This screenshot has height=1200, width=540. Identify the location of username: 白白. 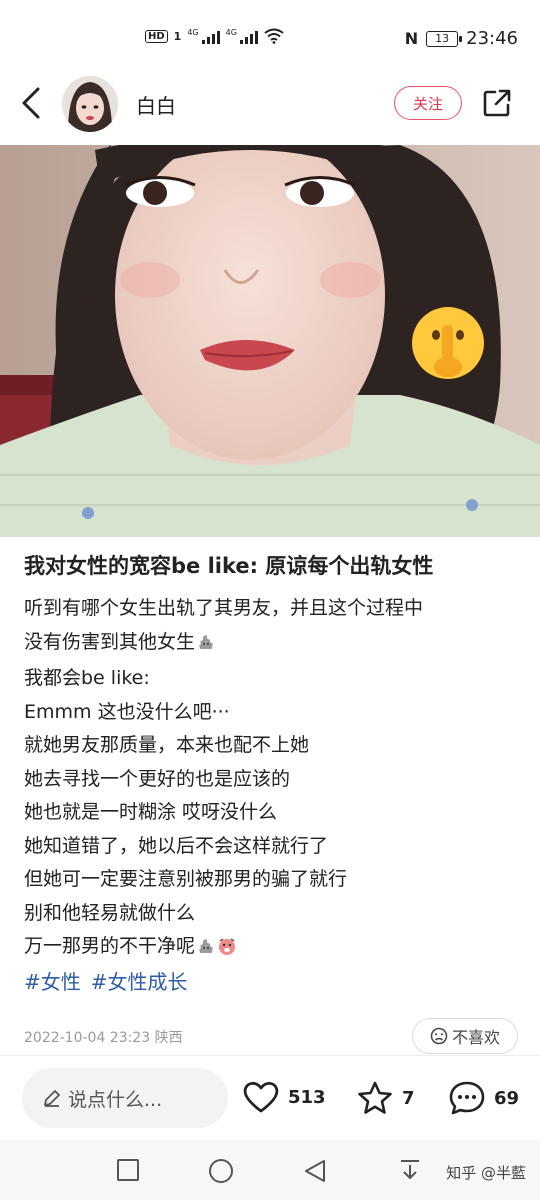
(156, 104).